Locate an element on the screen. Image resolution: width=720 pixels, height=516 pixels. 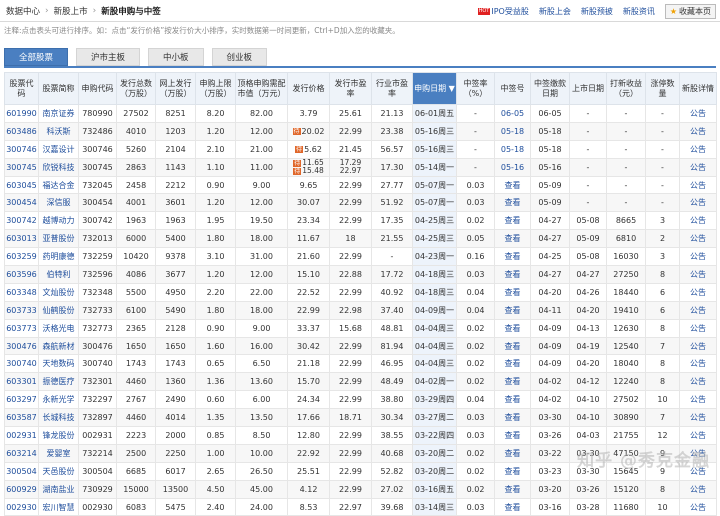
cell-code: 002931 is located at coordinates (21, 435).